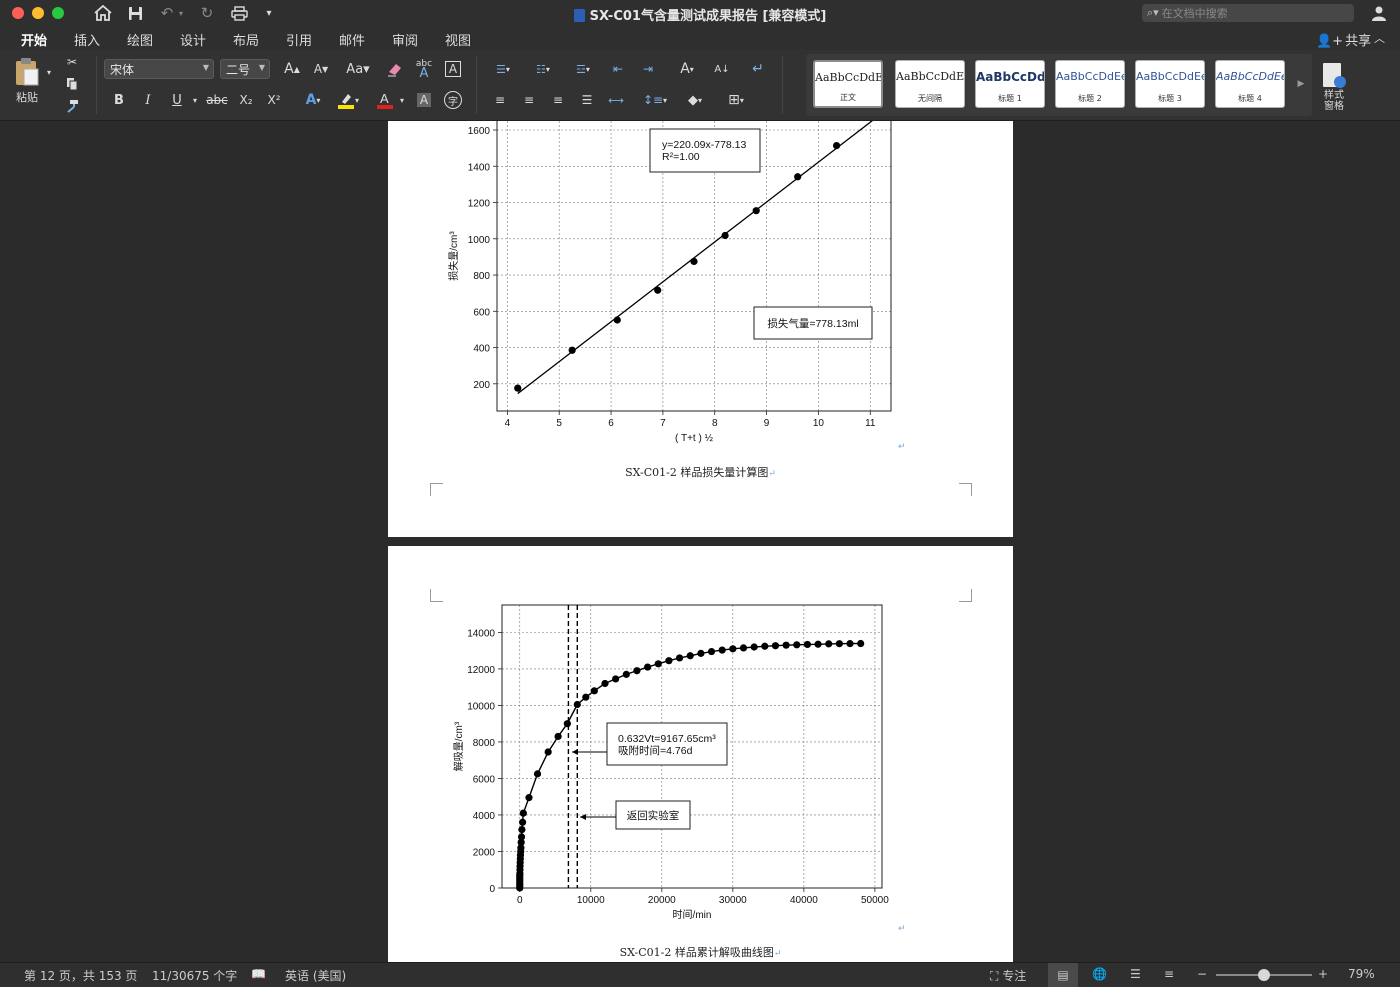 Image resolution: width=1400 pixels, height=987 pixels. What do you see at coordinates (258, 974) in the screenshot?
I see `proofing-icon: 📖` at bounding box center [258, 974].